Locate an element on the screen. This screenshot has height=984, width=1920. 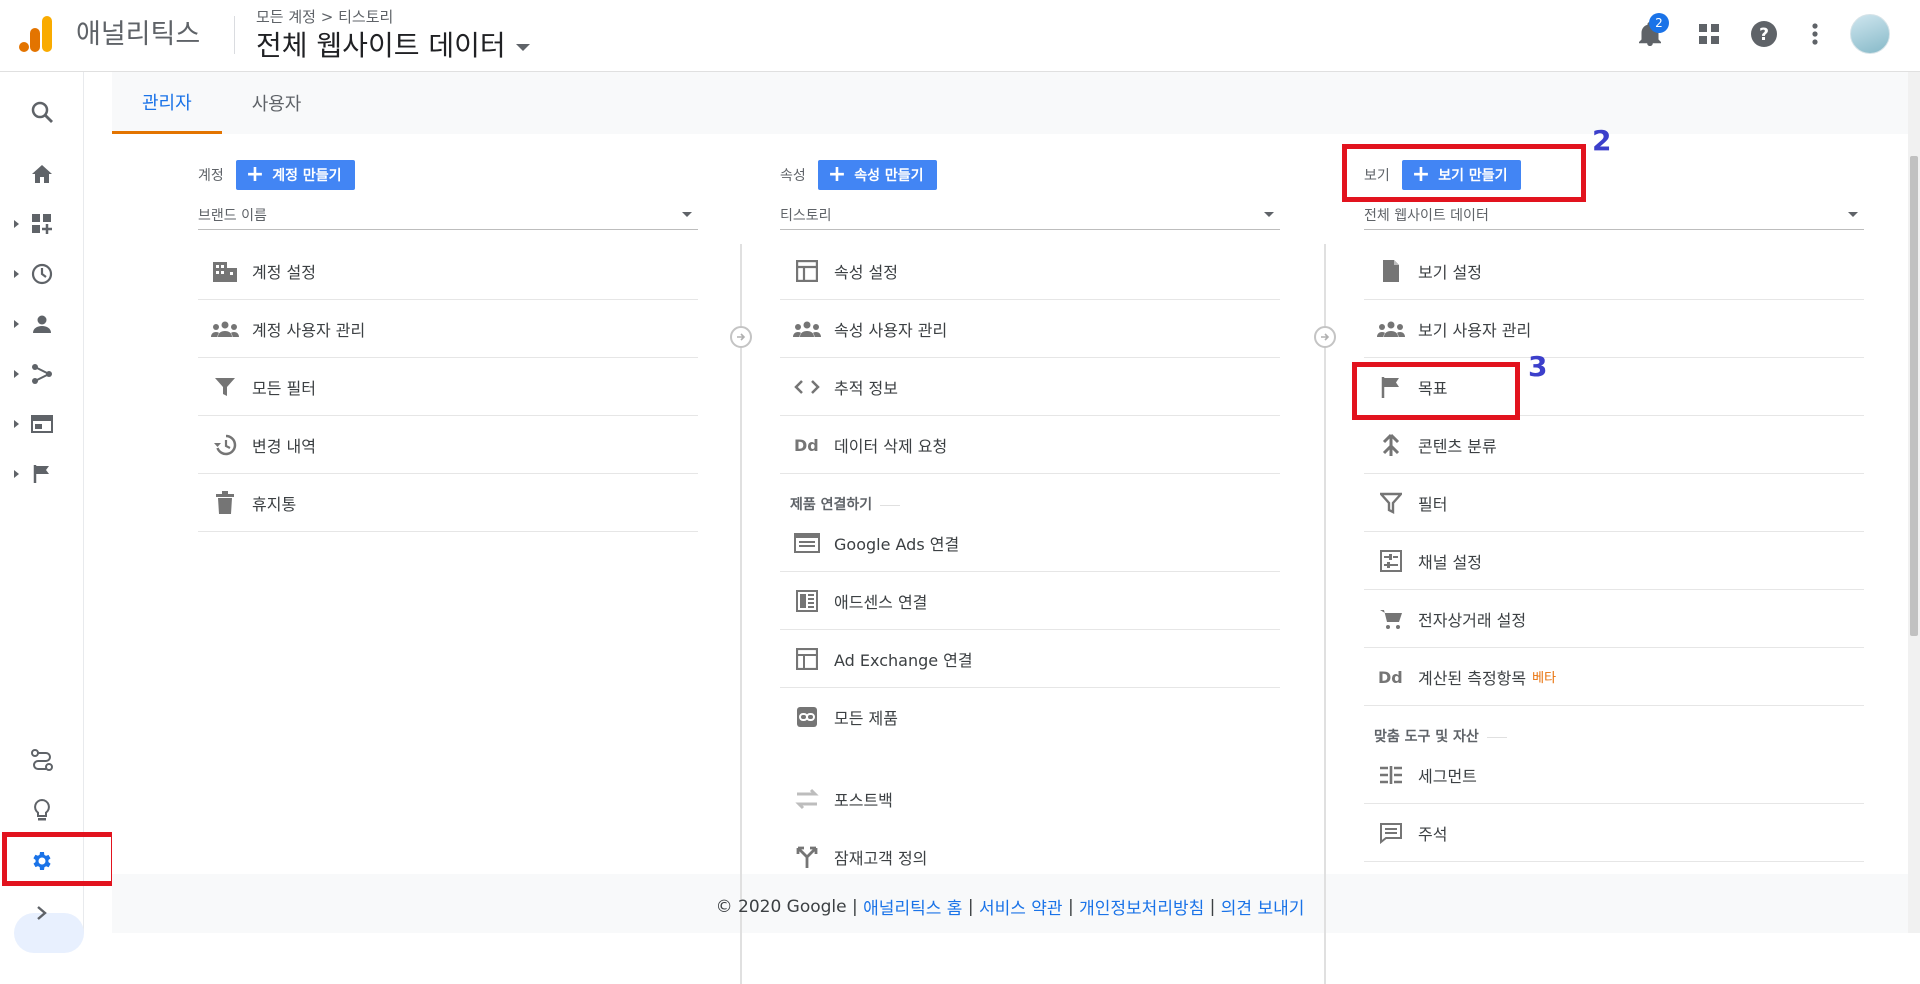
google-ads-link-label: Google Ads 연결 is located at coordinates (897, 544).